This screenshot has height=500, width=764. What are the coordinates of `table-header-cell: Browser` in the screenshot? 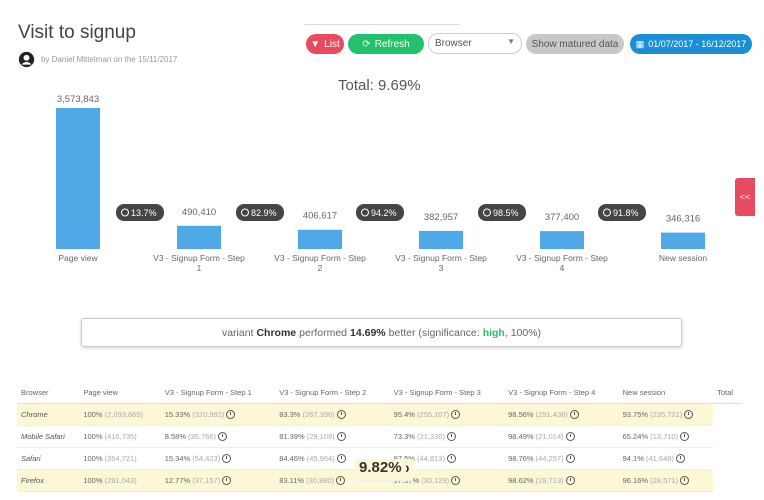 It's located at (48, 393).